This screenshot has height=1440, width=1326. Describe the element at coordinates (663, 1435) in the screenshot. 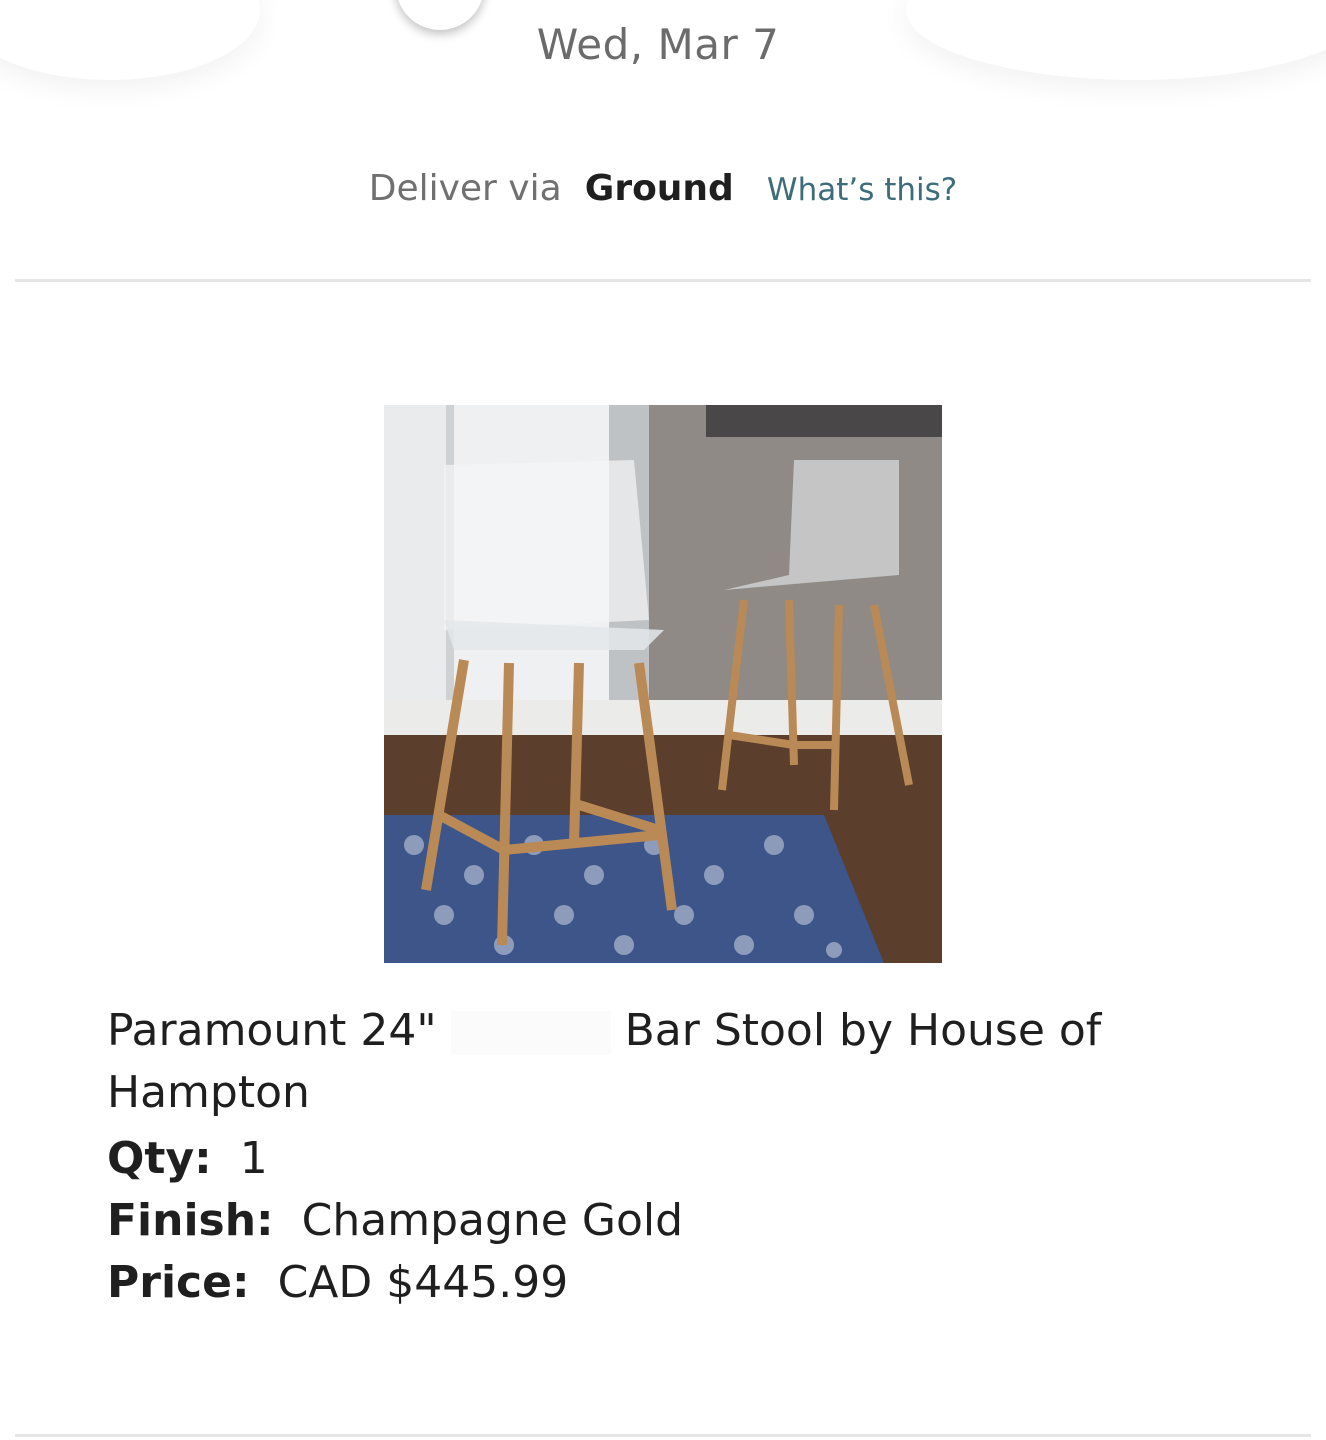

I see `section-divider-bottom` at that location.